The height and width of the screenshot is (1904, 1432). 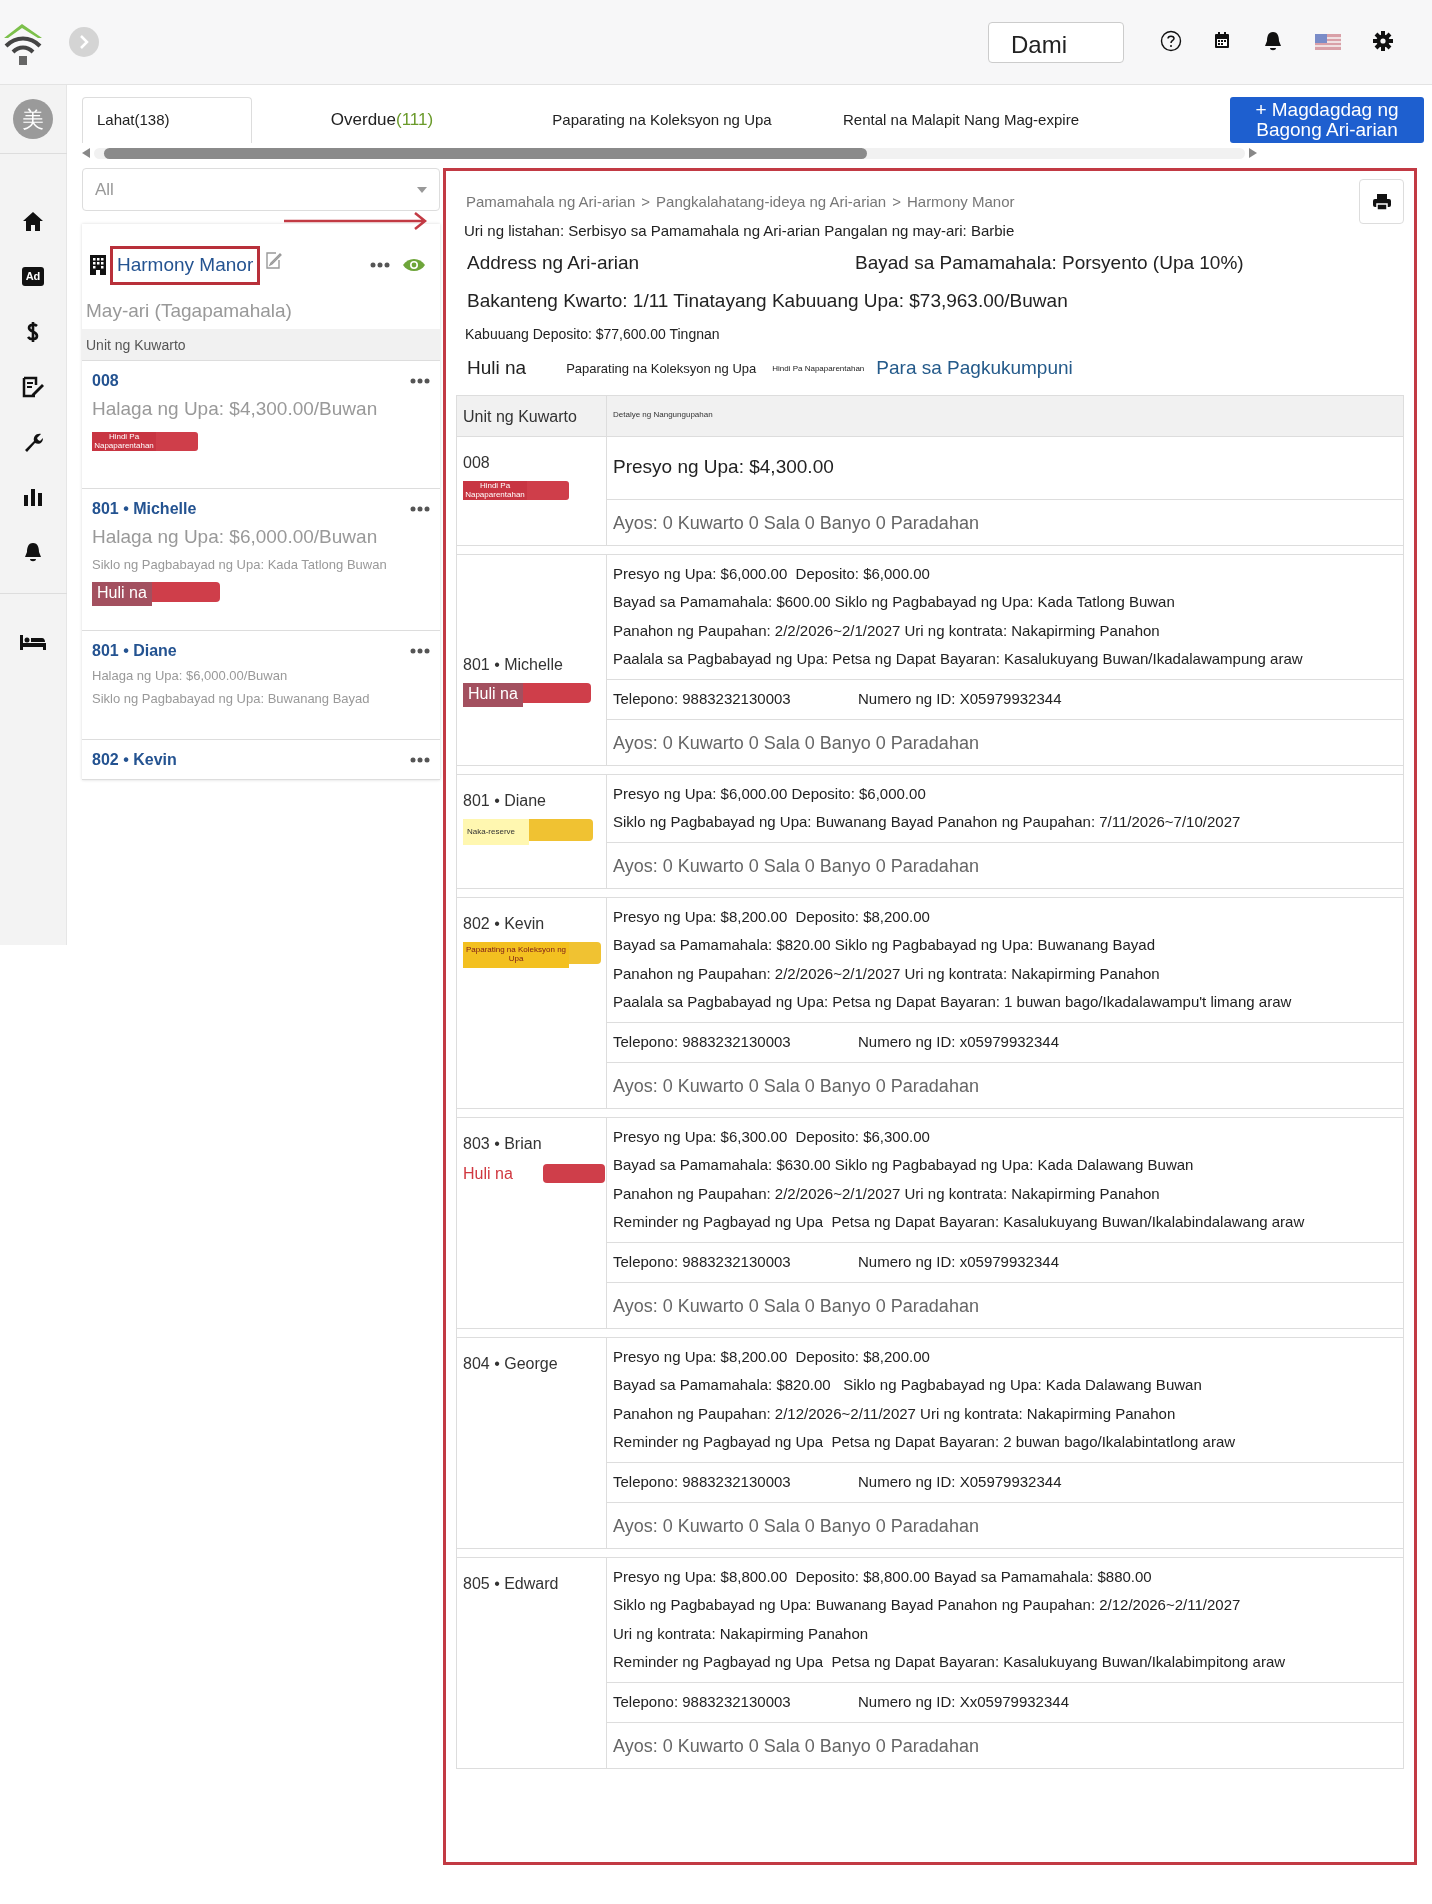 What do you see at coordinates (485, 153) in the screenshot?
I see `scrollbar-thumb` at bounding box center [485, 153].